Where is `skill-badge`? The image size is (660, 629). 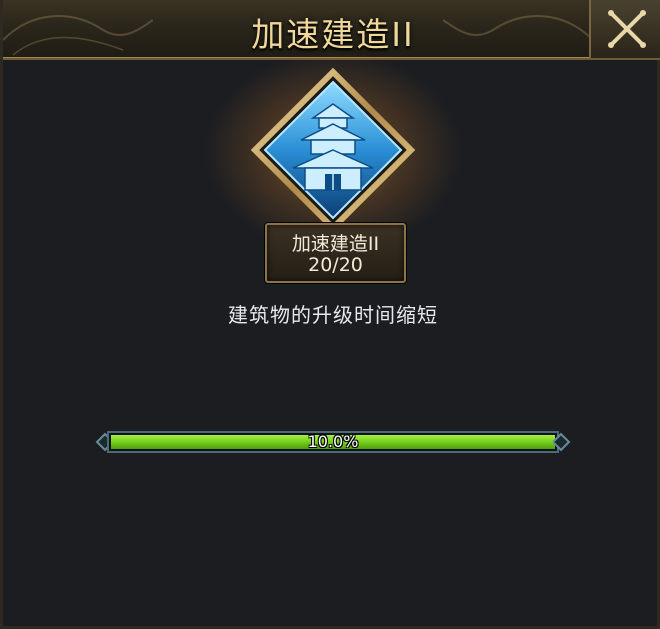
skill-badge is located at coordinates (333, 152).